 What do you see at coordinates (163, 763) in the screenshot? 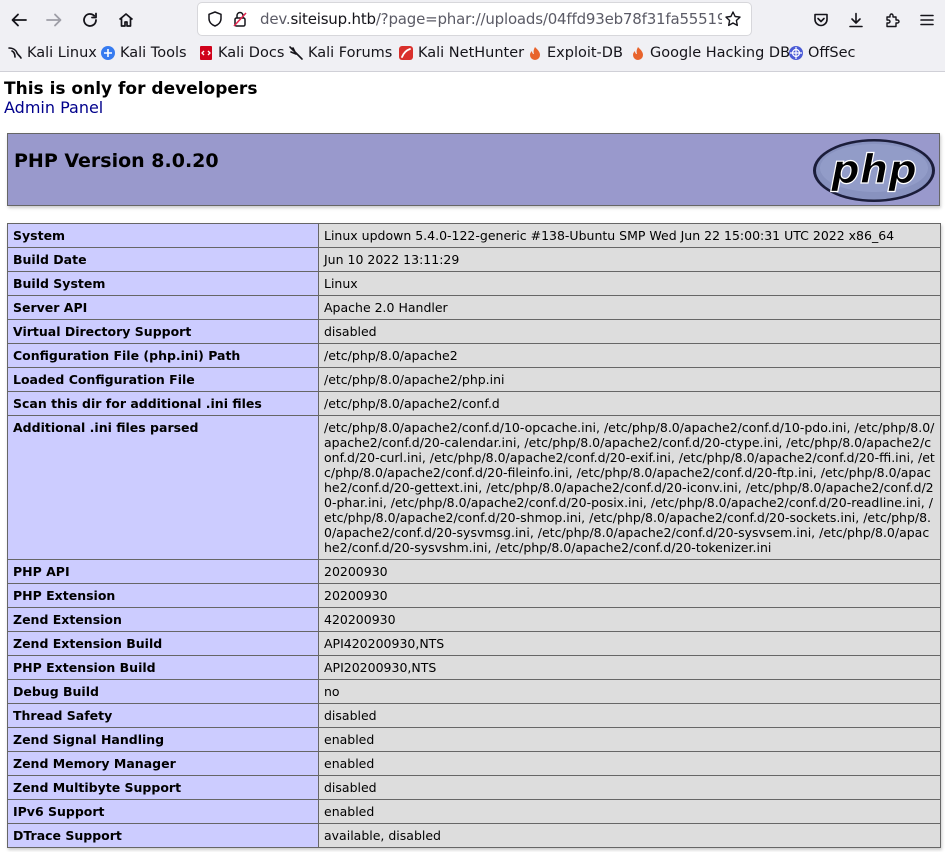
I see `row-key: Zend Memory Manager` at bounding box center [163, 763].